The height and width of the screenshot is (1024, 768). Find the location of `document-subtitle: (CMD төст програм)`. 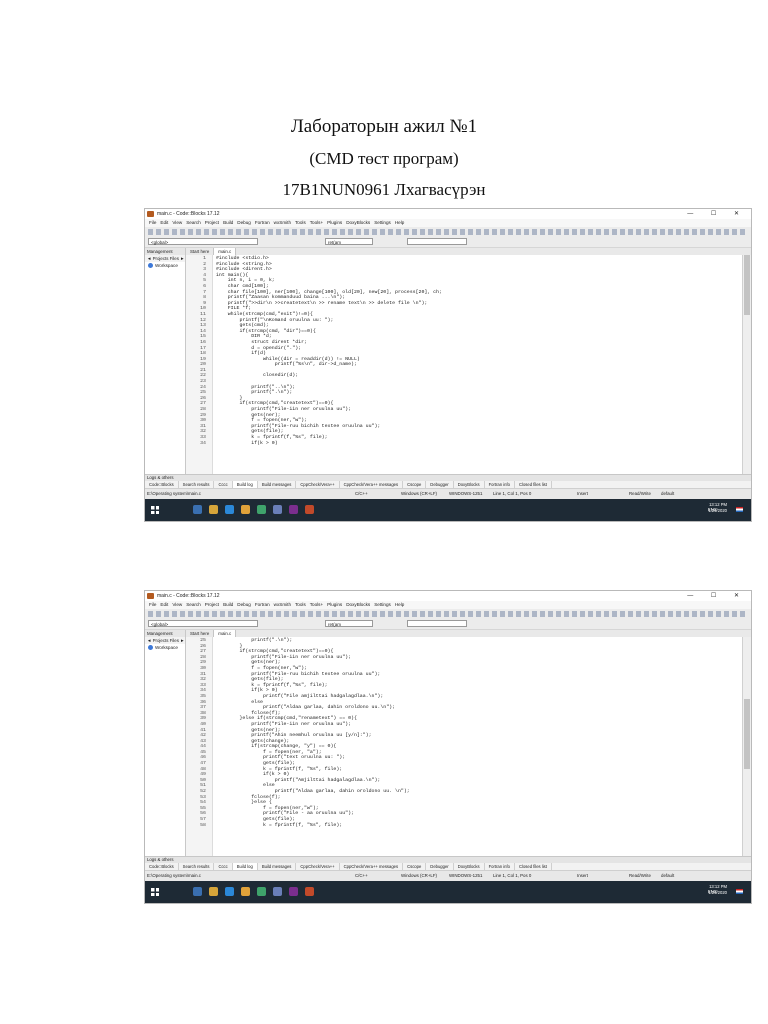

document-subtitle: (CMD төст програм) is located at coordinates (384, 158).